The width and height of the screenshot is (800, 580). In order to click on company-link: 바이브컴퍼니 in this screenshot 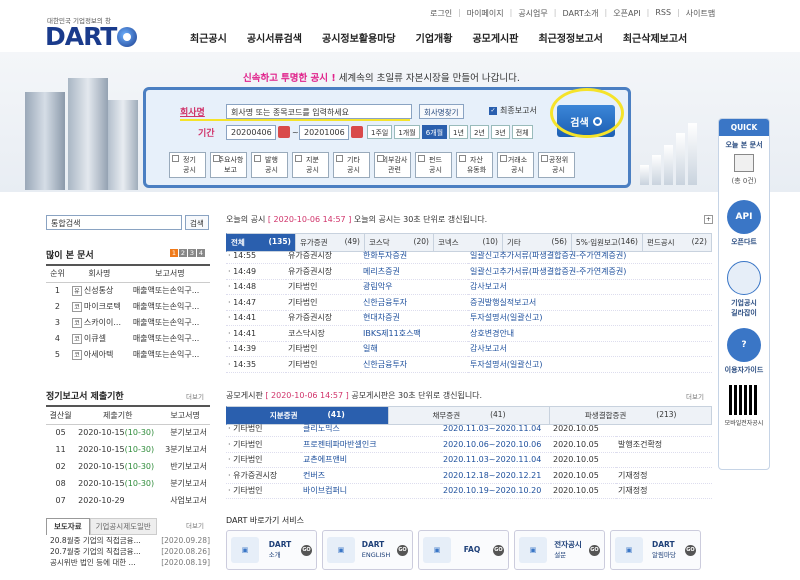, I will do `click(371, 491)`.